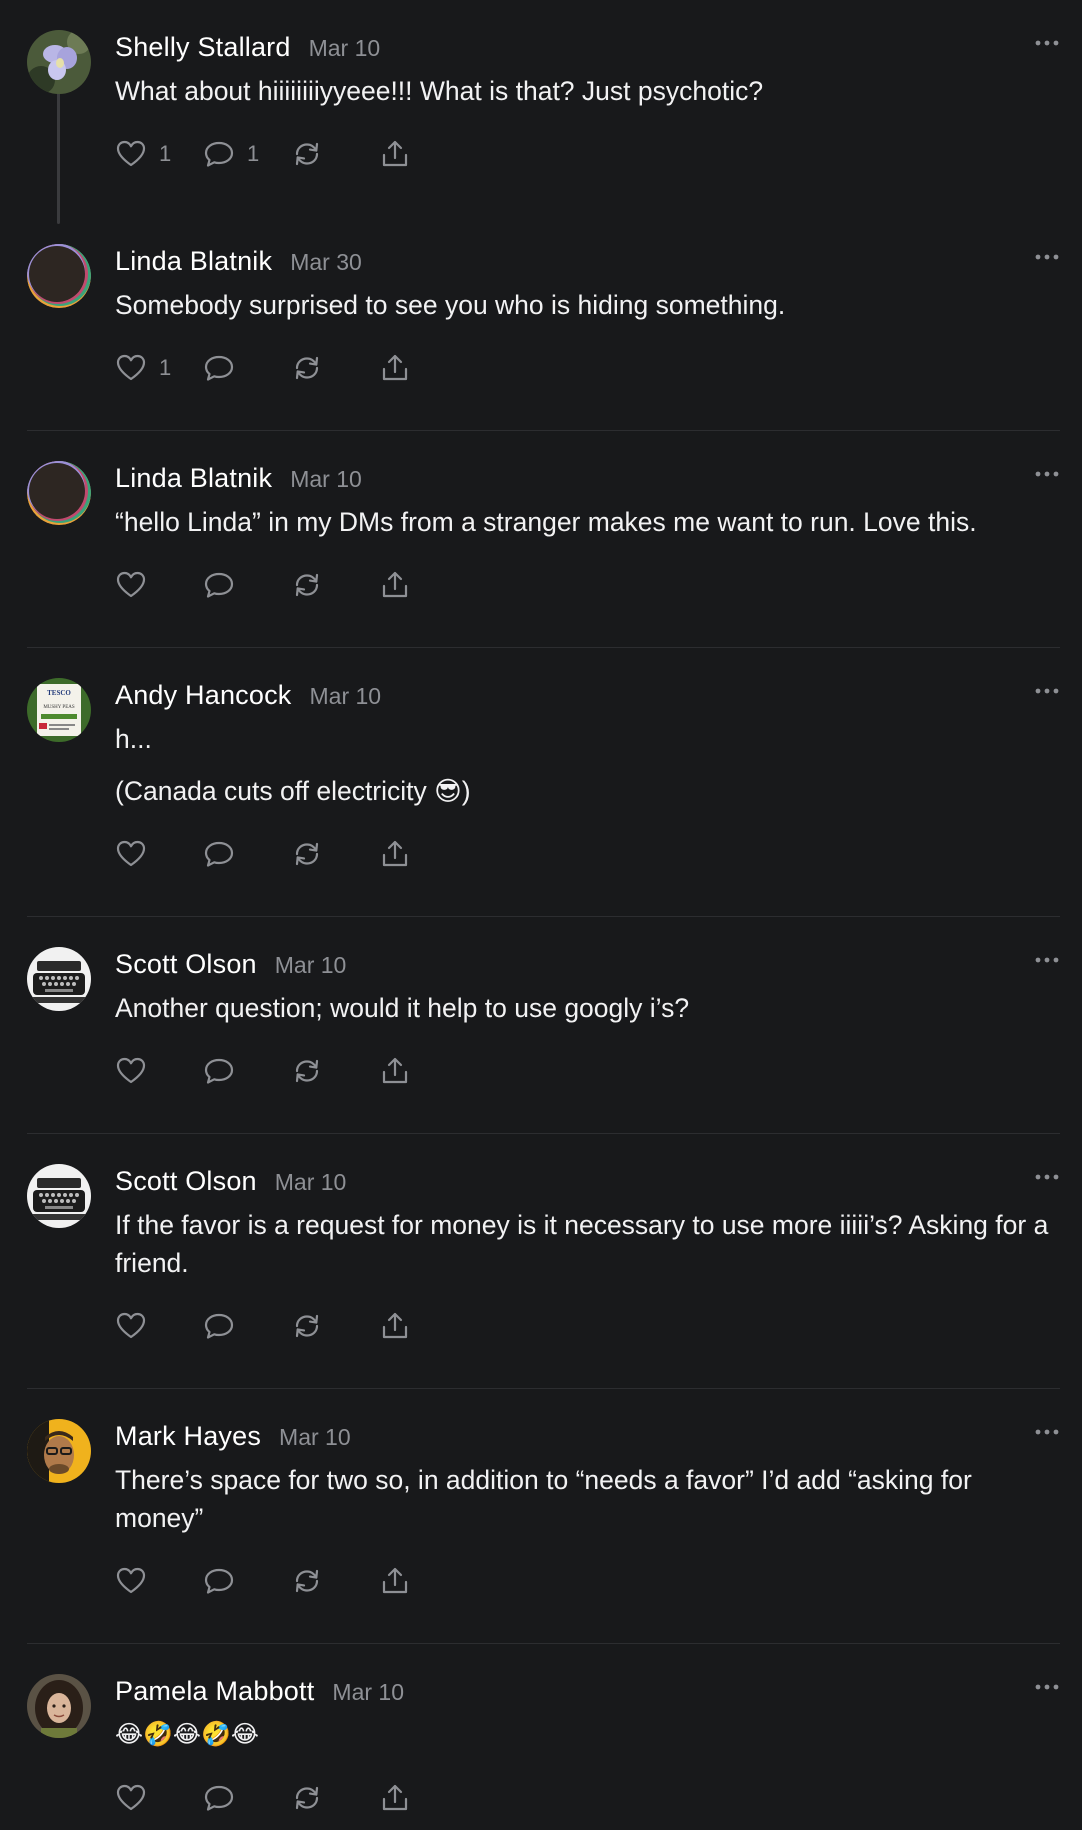 Image resolution: width=1082 pixels, height=1830 pixels. I want to click on tesco-label: TESCO, so click(59, 693).